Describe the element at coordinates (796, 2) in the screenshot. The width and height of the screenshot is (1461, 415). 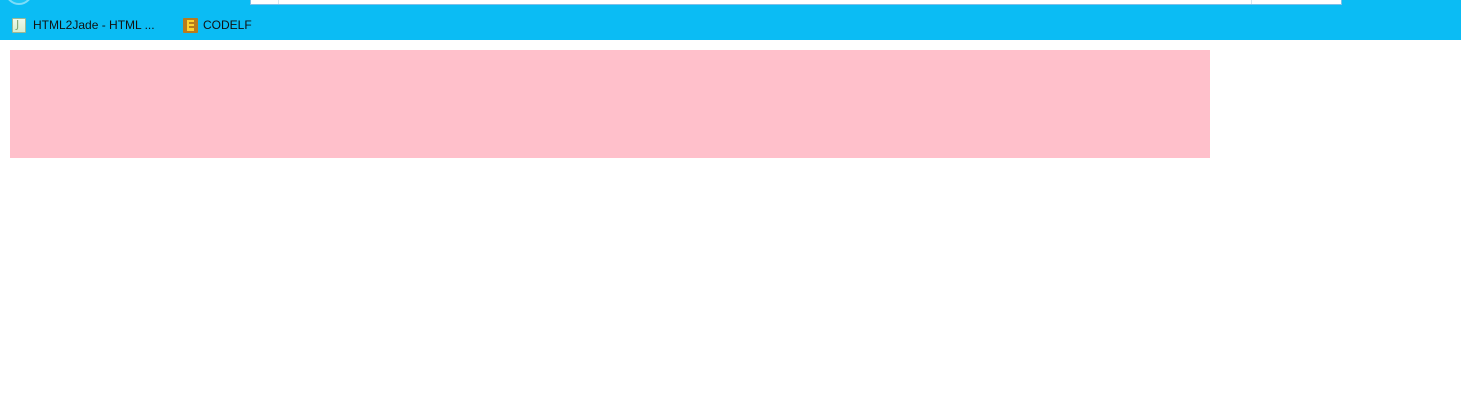
I see `address-bar` at that location.